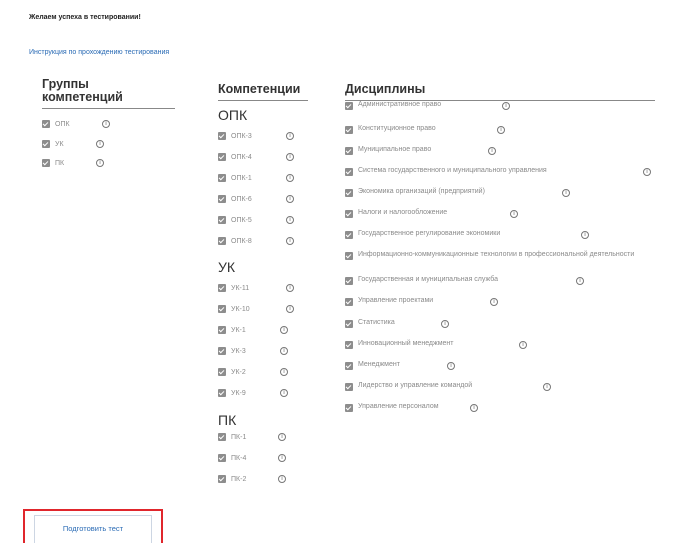  Describe the element at coordinates (232, 479) in the screenshot. I see `competency-item: ПК-2` at that location.